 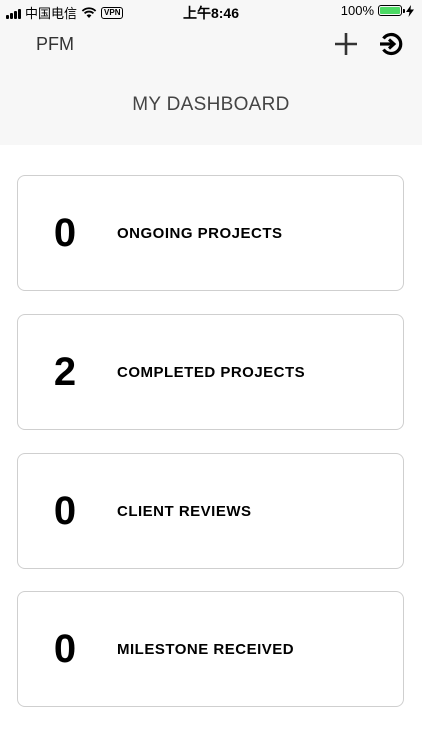 I want to click on logout-button, so click(x=391, y=44).